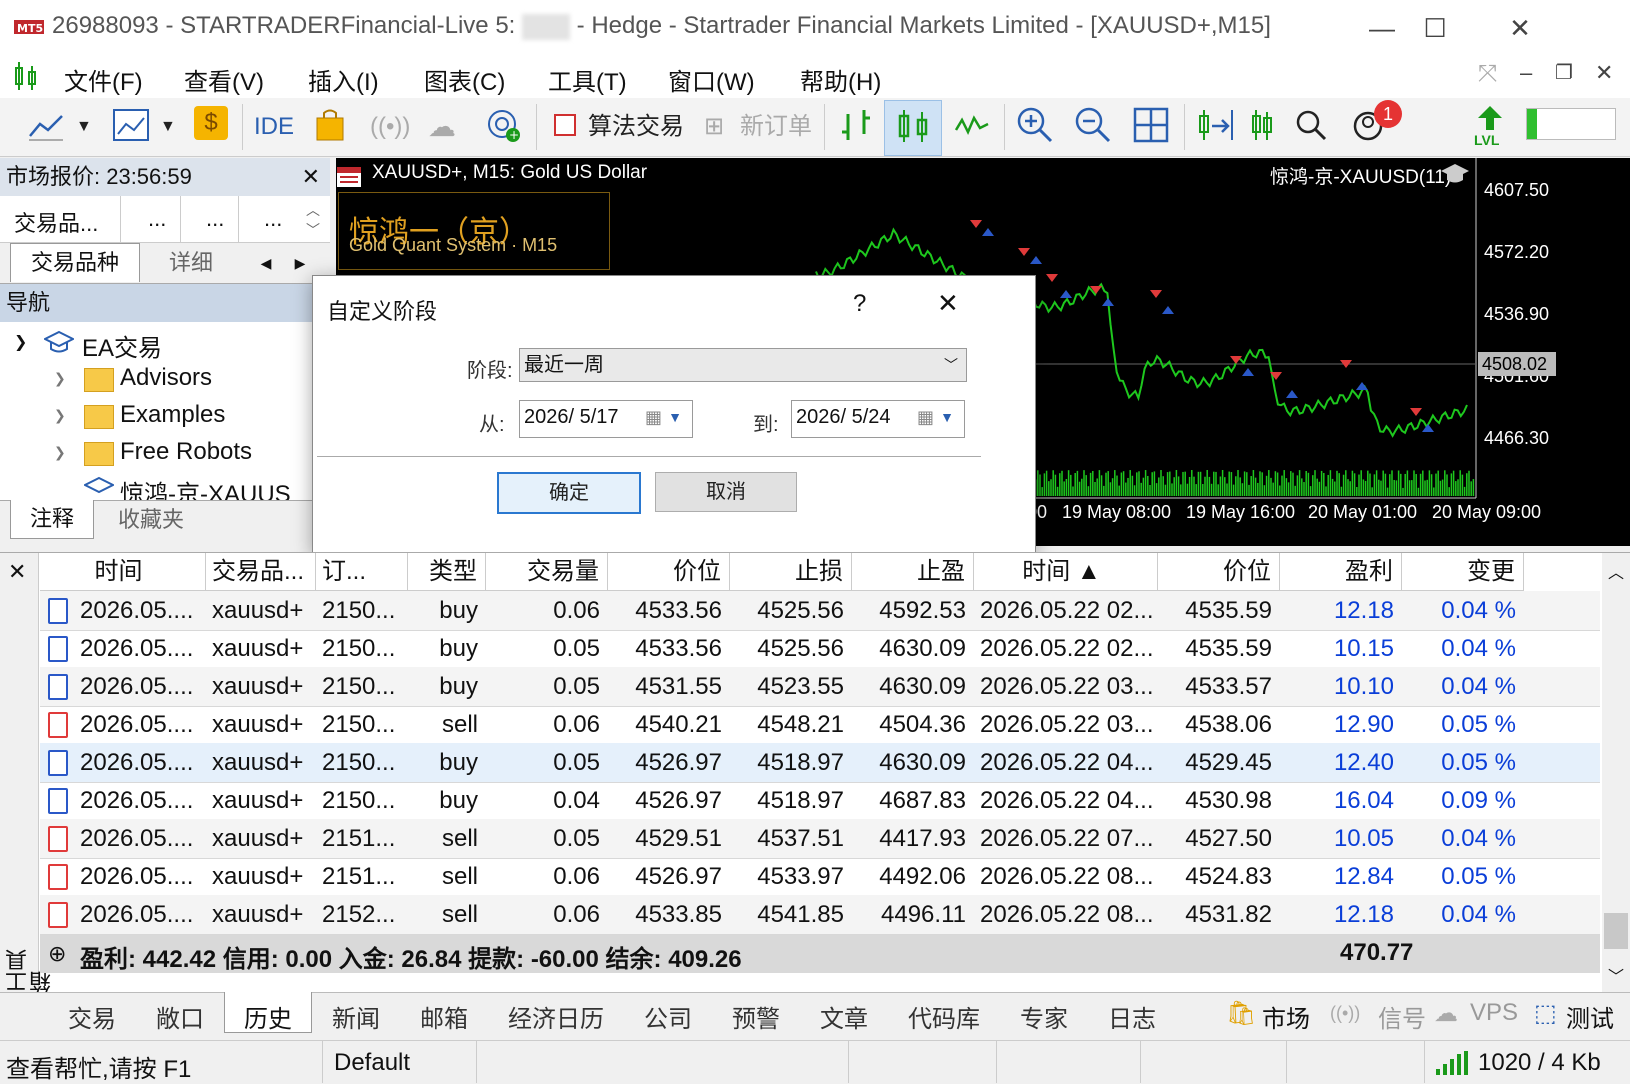 The width and height of the screenshot is (1630, 1084). Describe the element at coordinates (1262, 125) in the screenshot. I see `autoscroll-icon` at that location.